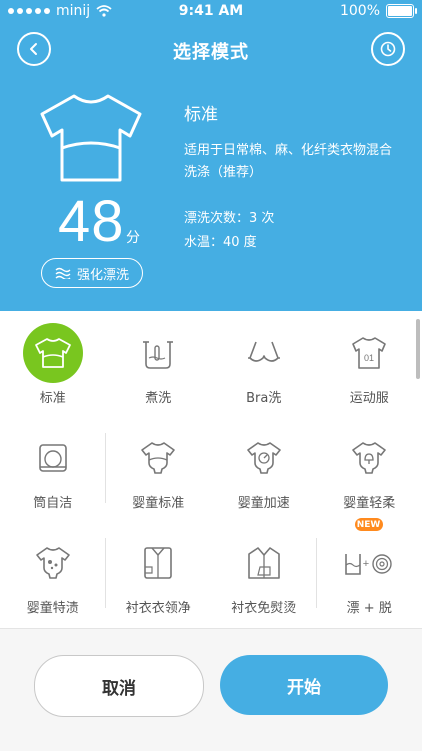 This screenshot has height=751, width=422. I want to click on mode-label: 漂 + 脱, so click(369, 606).